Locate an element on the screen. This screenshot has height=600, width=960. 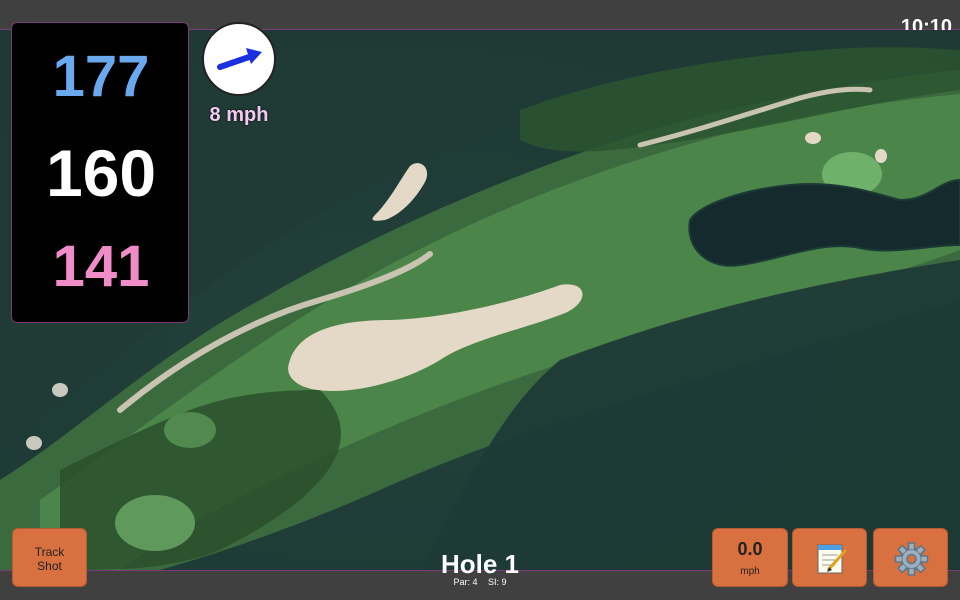
speed-unit: mph is located at coordinates (750, 571).